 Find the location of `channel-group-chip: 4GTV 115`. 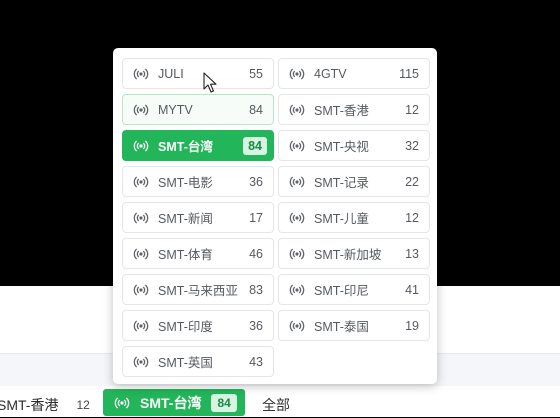

channel-group-chip: 4GTV 115 is located at coordinates (354, 73).